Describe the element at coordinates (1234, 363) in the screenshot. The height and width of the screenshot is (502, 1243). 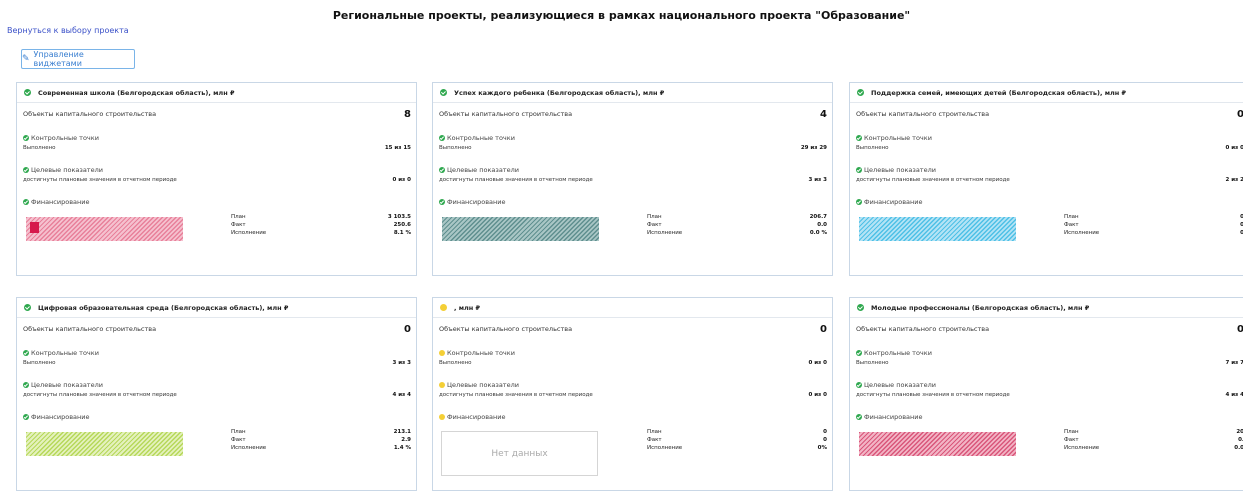
I see `checkpoints-value: 7 из 7` at that location.